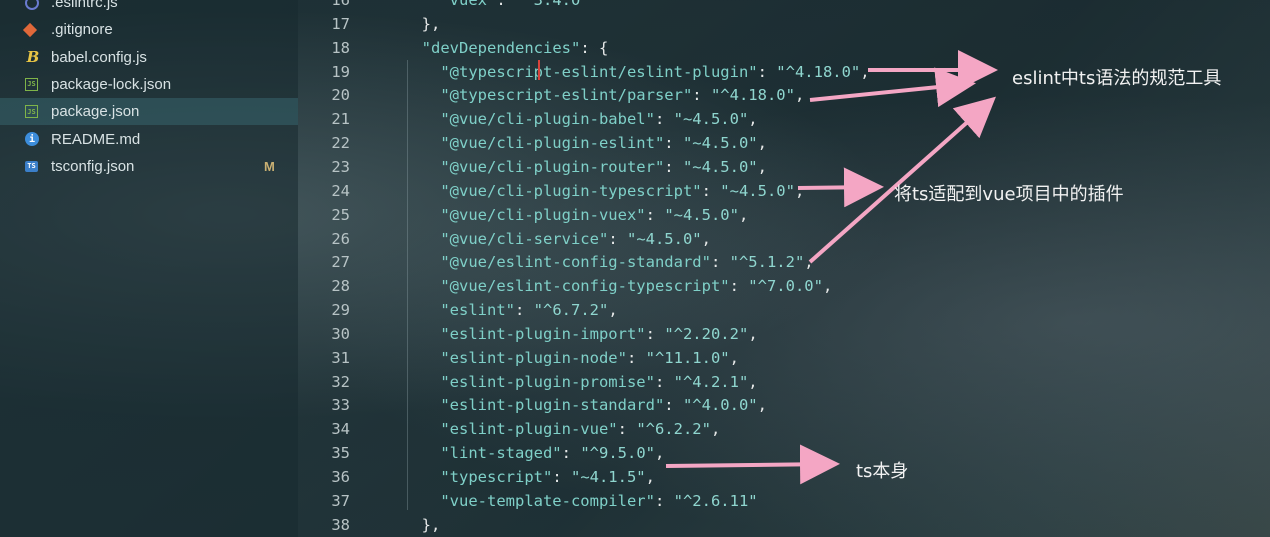  Describe the element at coordinates (533, 357) in the screenshot. I see `json-key: "eslint-plugin-node"` at that location.